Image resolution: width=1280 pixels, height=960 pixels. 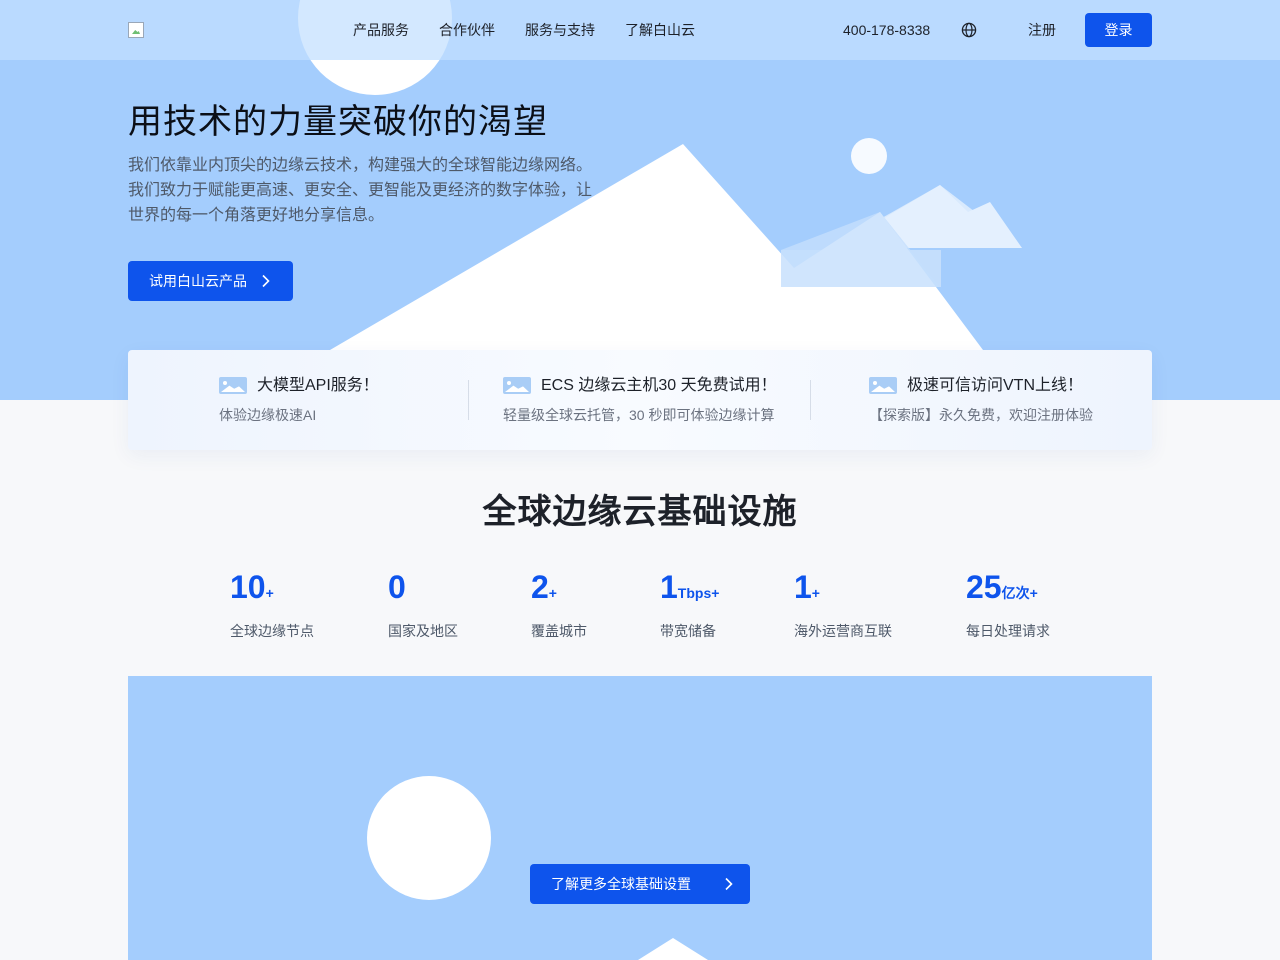 What do you see at coordinates (136, 30) in the screenshot?
I see `brand-logo` at bounding box center [136, 30].